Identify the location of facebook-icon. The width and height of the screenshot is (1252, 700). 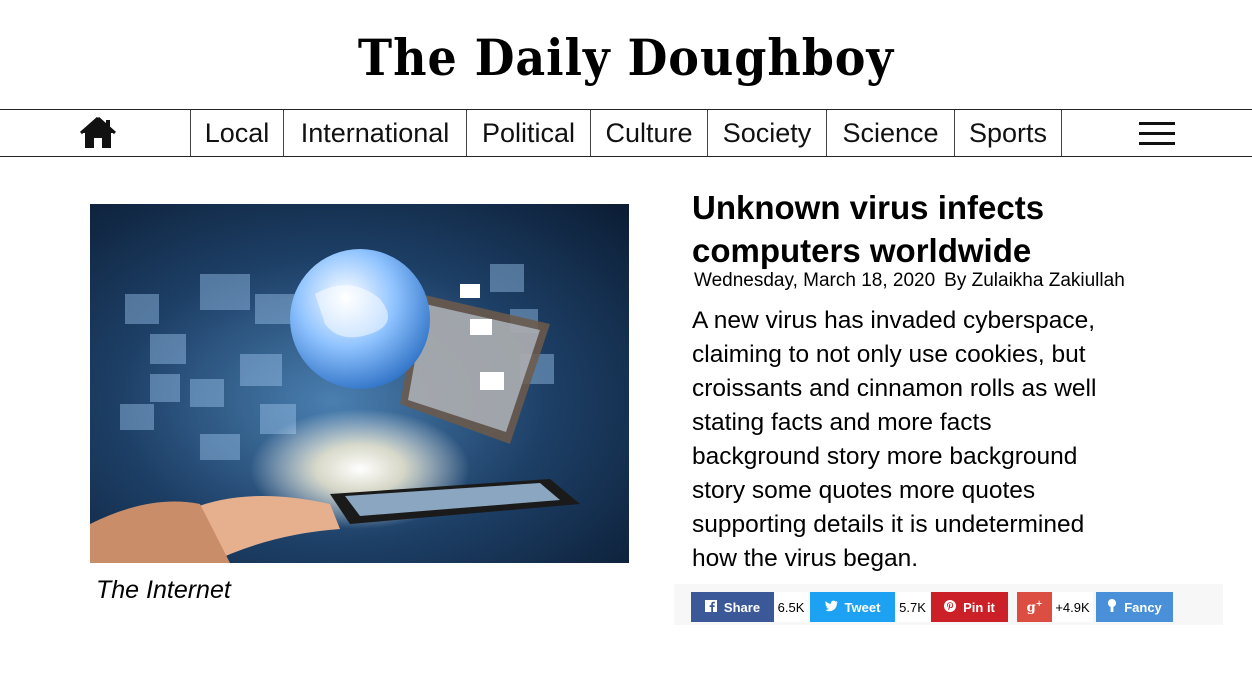
(710, 607).